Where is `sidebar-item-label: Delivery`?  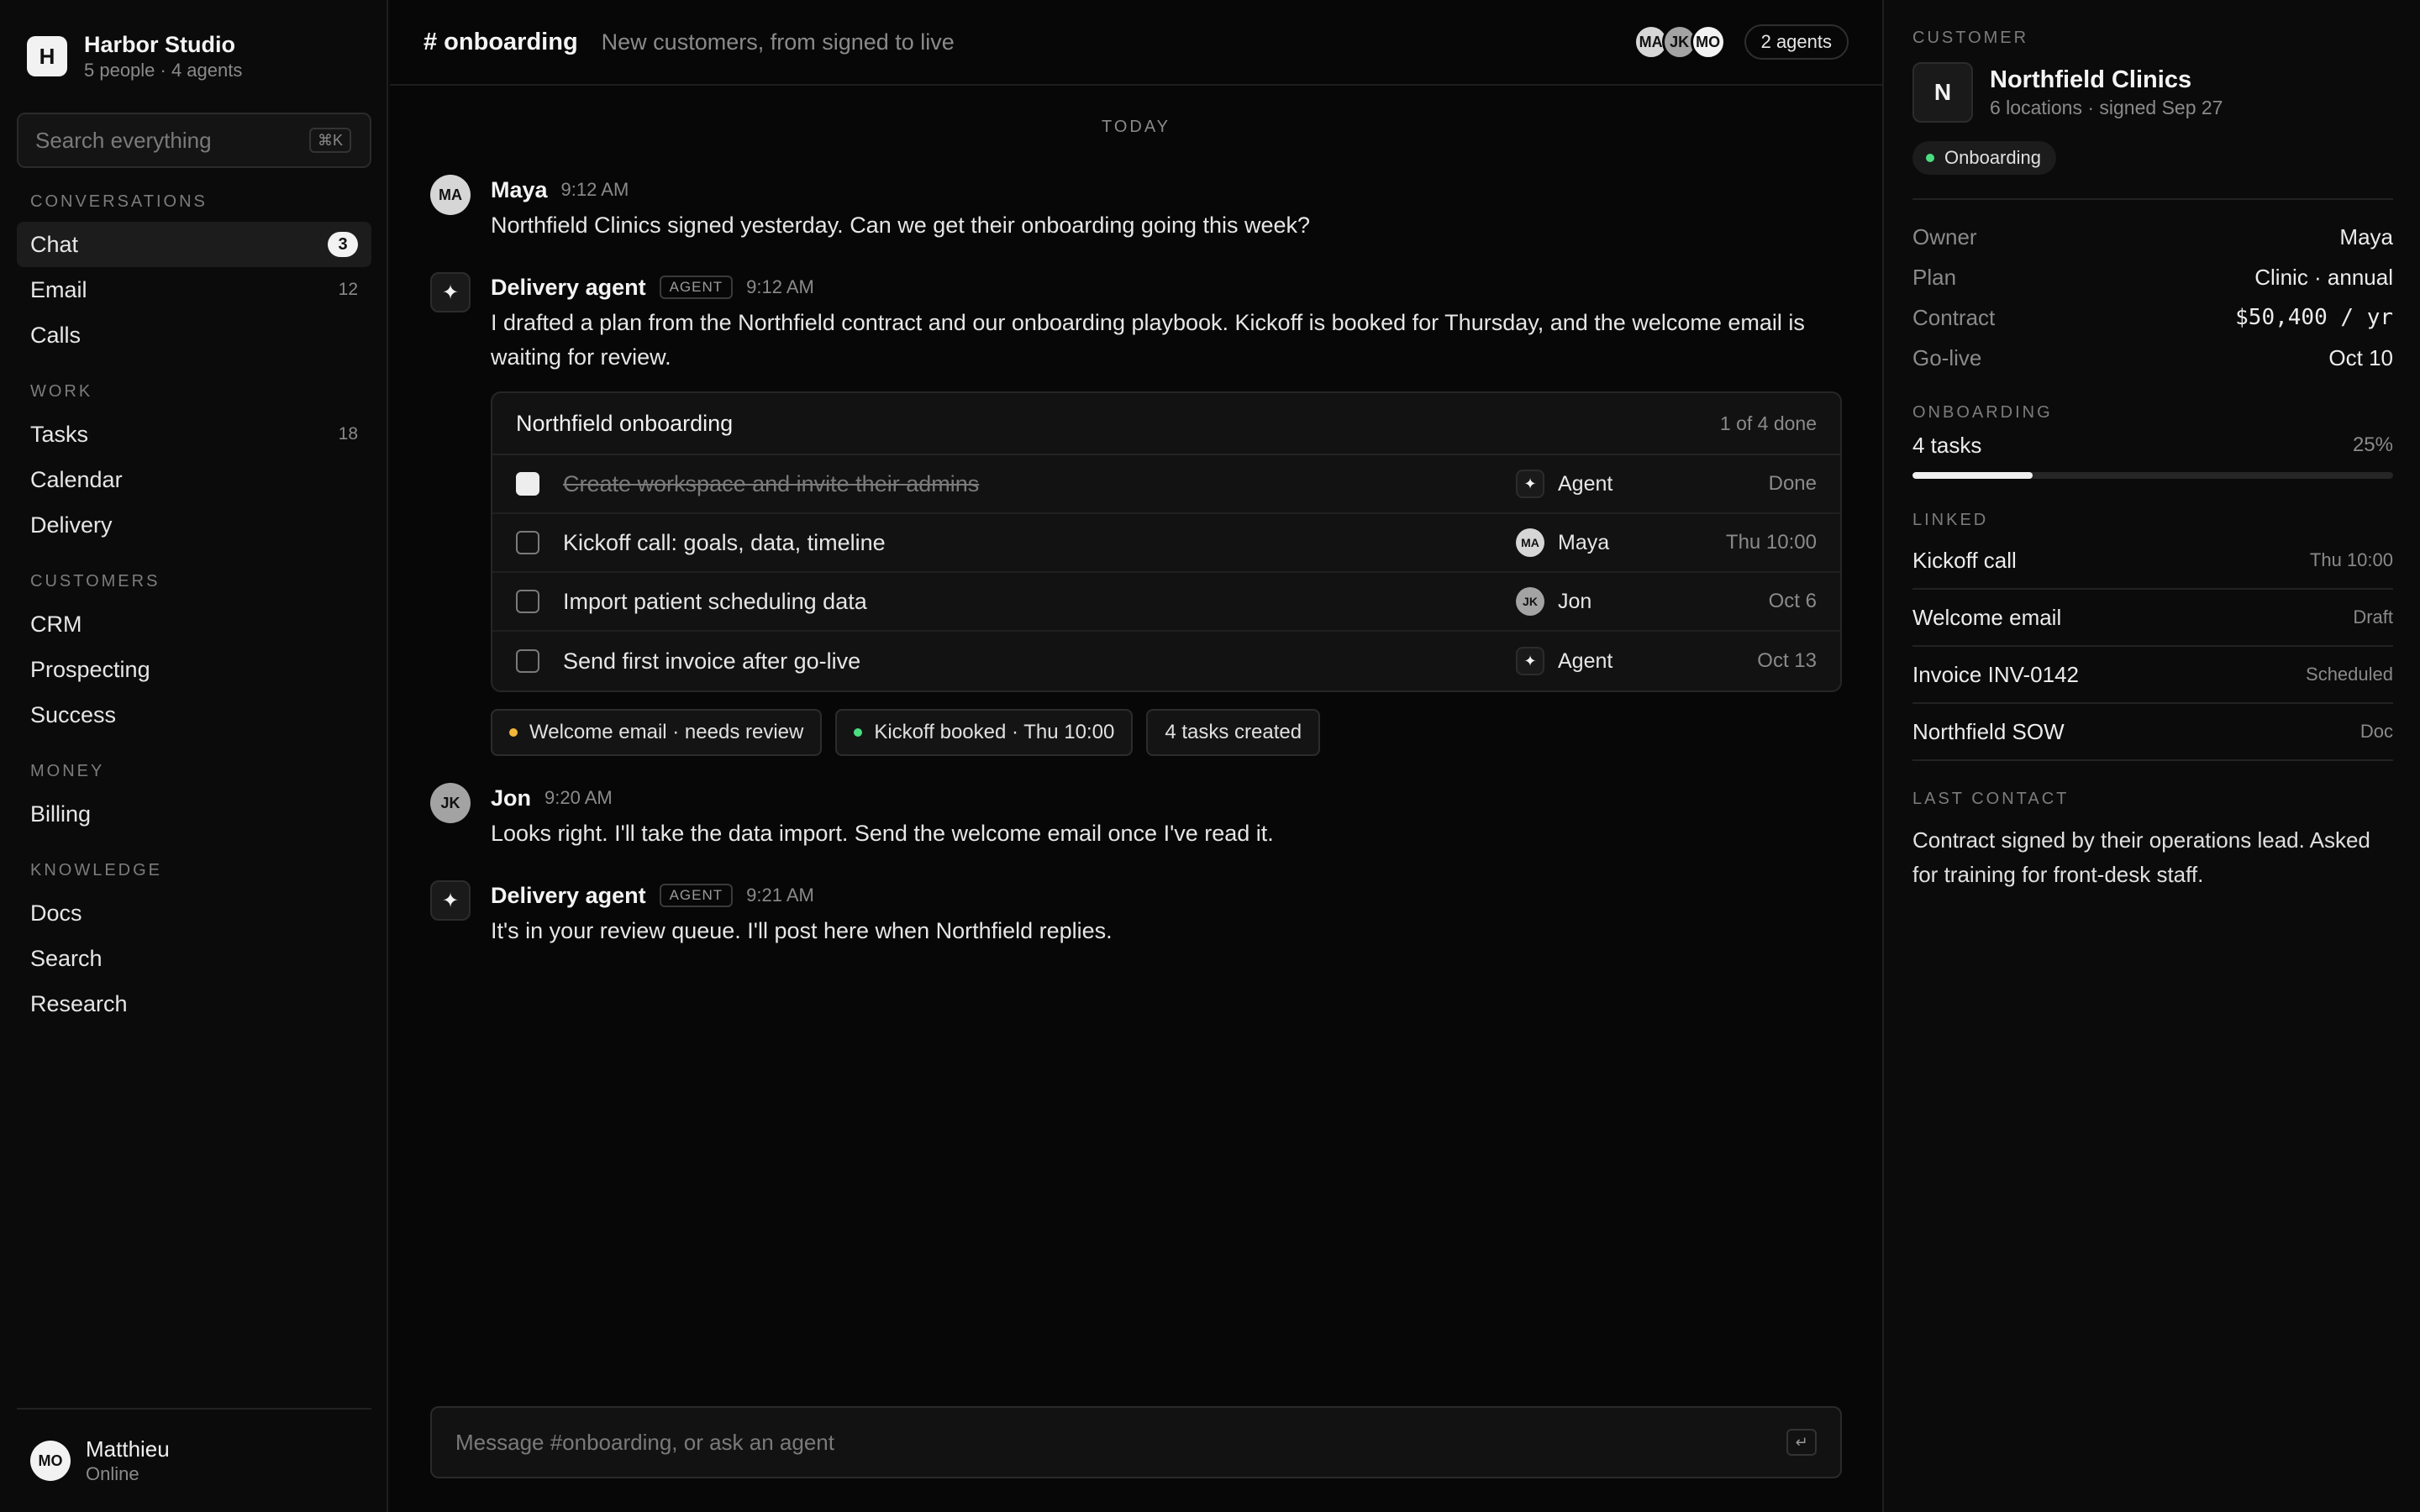 sidebar-item-label: Delivery is located at coordinates (71, 525).